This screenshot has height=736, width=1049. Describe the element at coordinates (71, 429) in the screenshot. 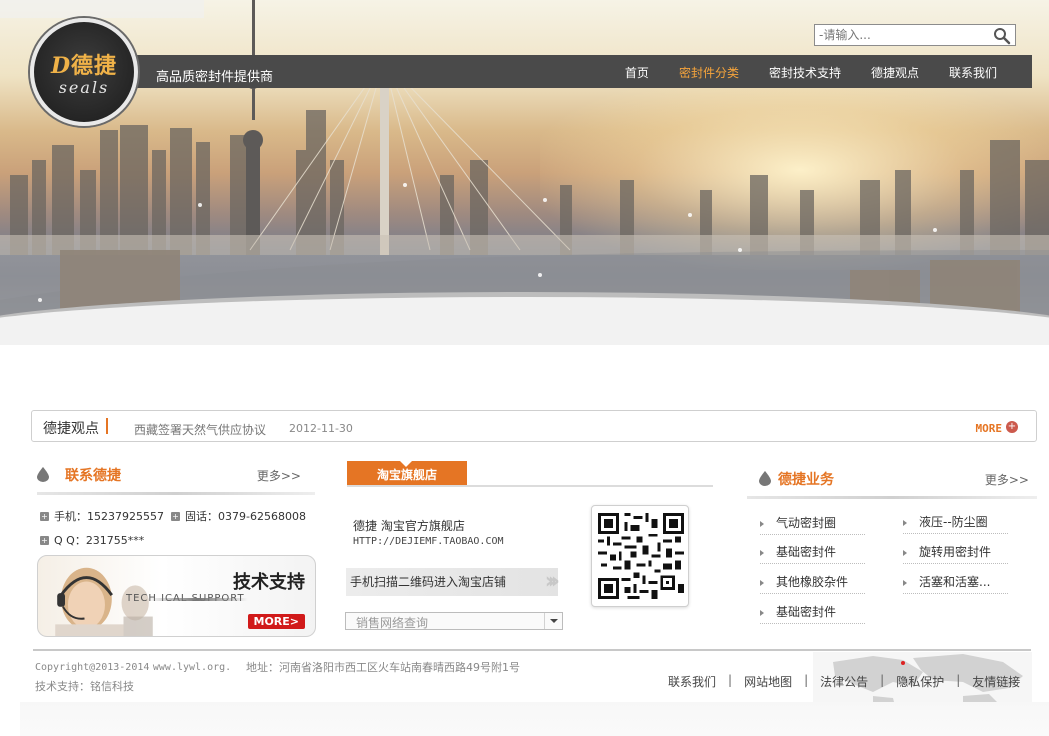

I see `news-ticker-title: 德捷观点` at that location.